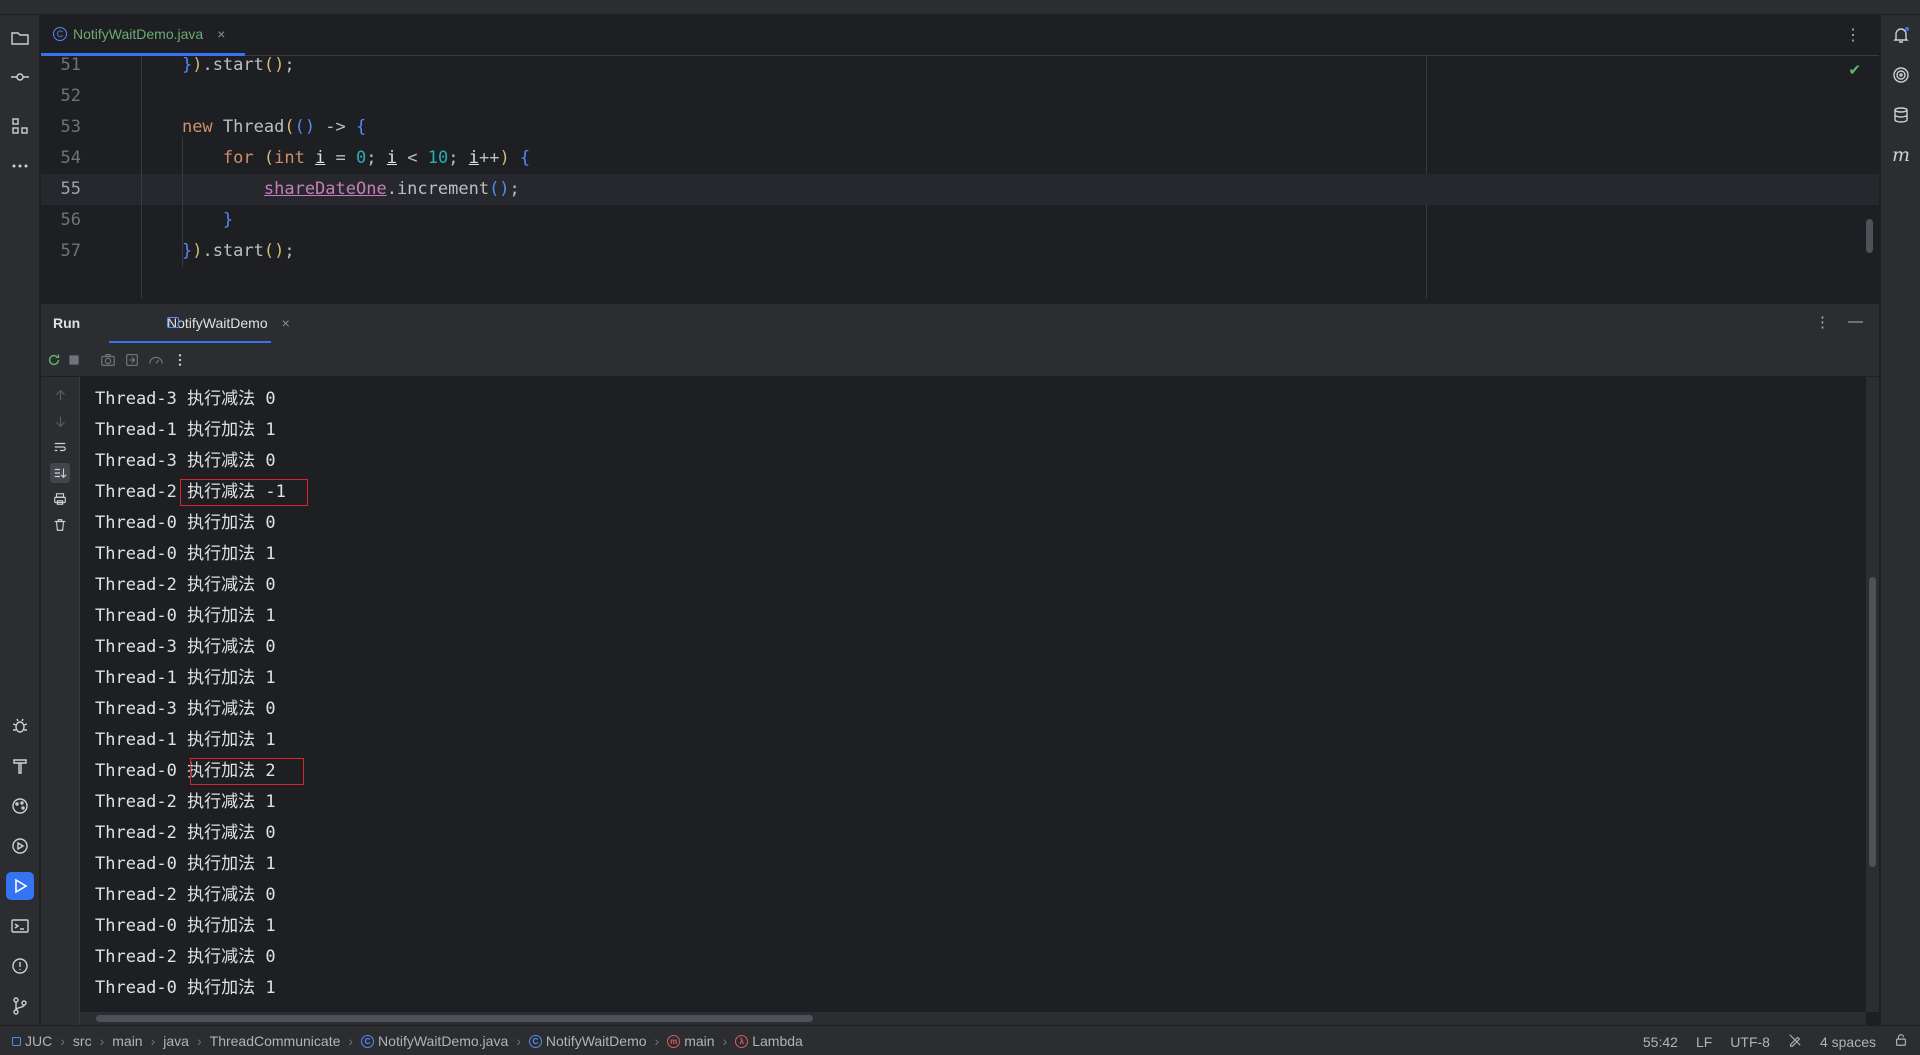 The height and width of the screenshot is (1055, 1920). I want to click on scroll-down-arrow-icon, so click(60, 421).